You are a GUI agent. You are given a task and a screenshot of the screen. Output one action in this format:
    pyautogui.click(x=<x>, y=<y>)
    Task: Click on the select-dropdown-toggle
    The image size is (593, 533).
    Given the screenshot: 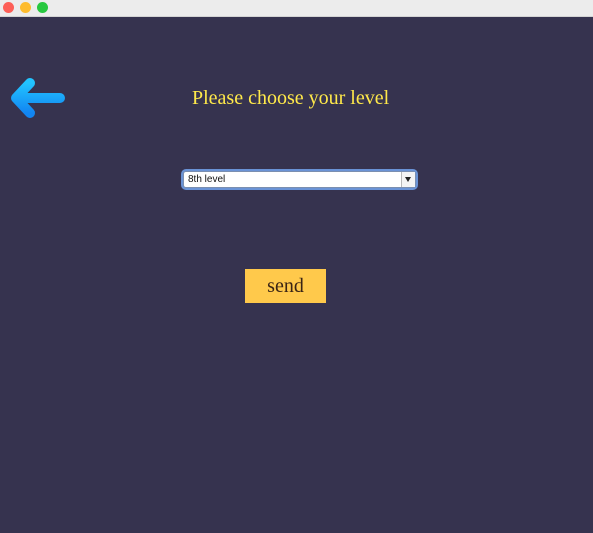 What is the action you would take?
    pyautogui.click(x=408, y=179)
    